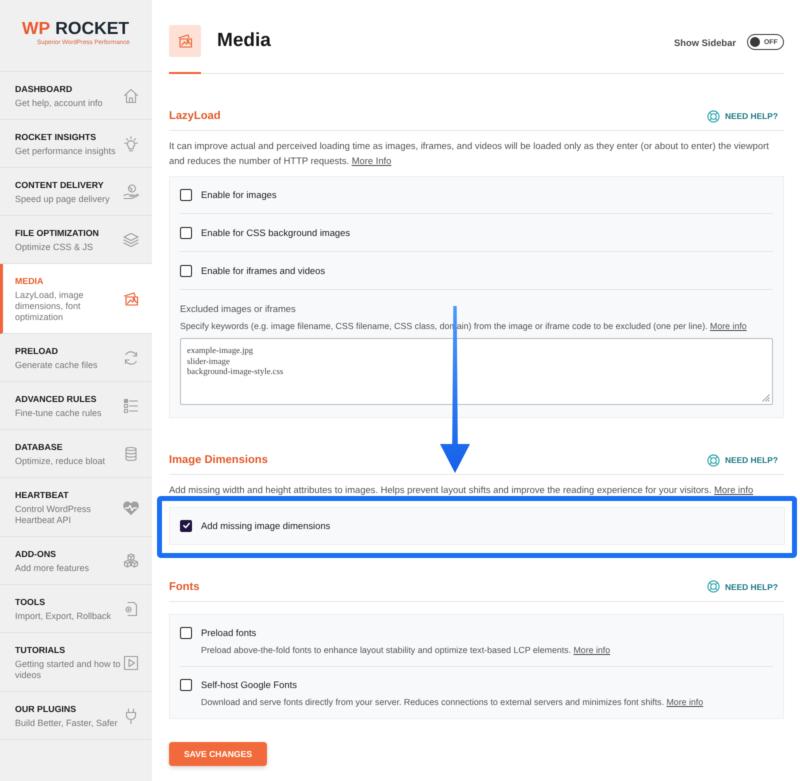 The height and width of the screenshot is (781, 800). I want to click on lightbulb-icon, so click(131, 144).